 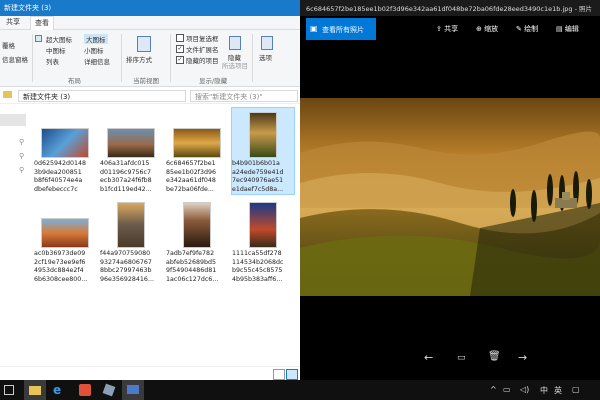 What do you see at coordinates (258, 262) in the screenshot?
I see `file-name-line: 114534b2068dc` at bounding box center [258, 262].